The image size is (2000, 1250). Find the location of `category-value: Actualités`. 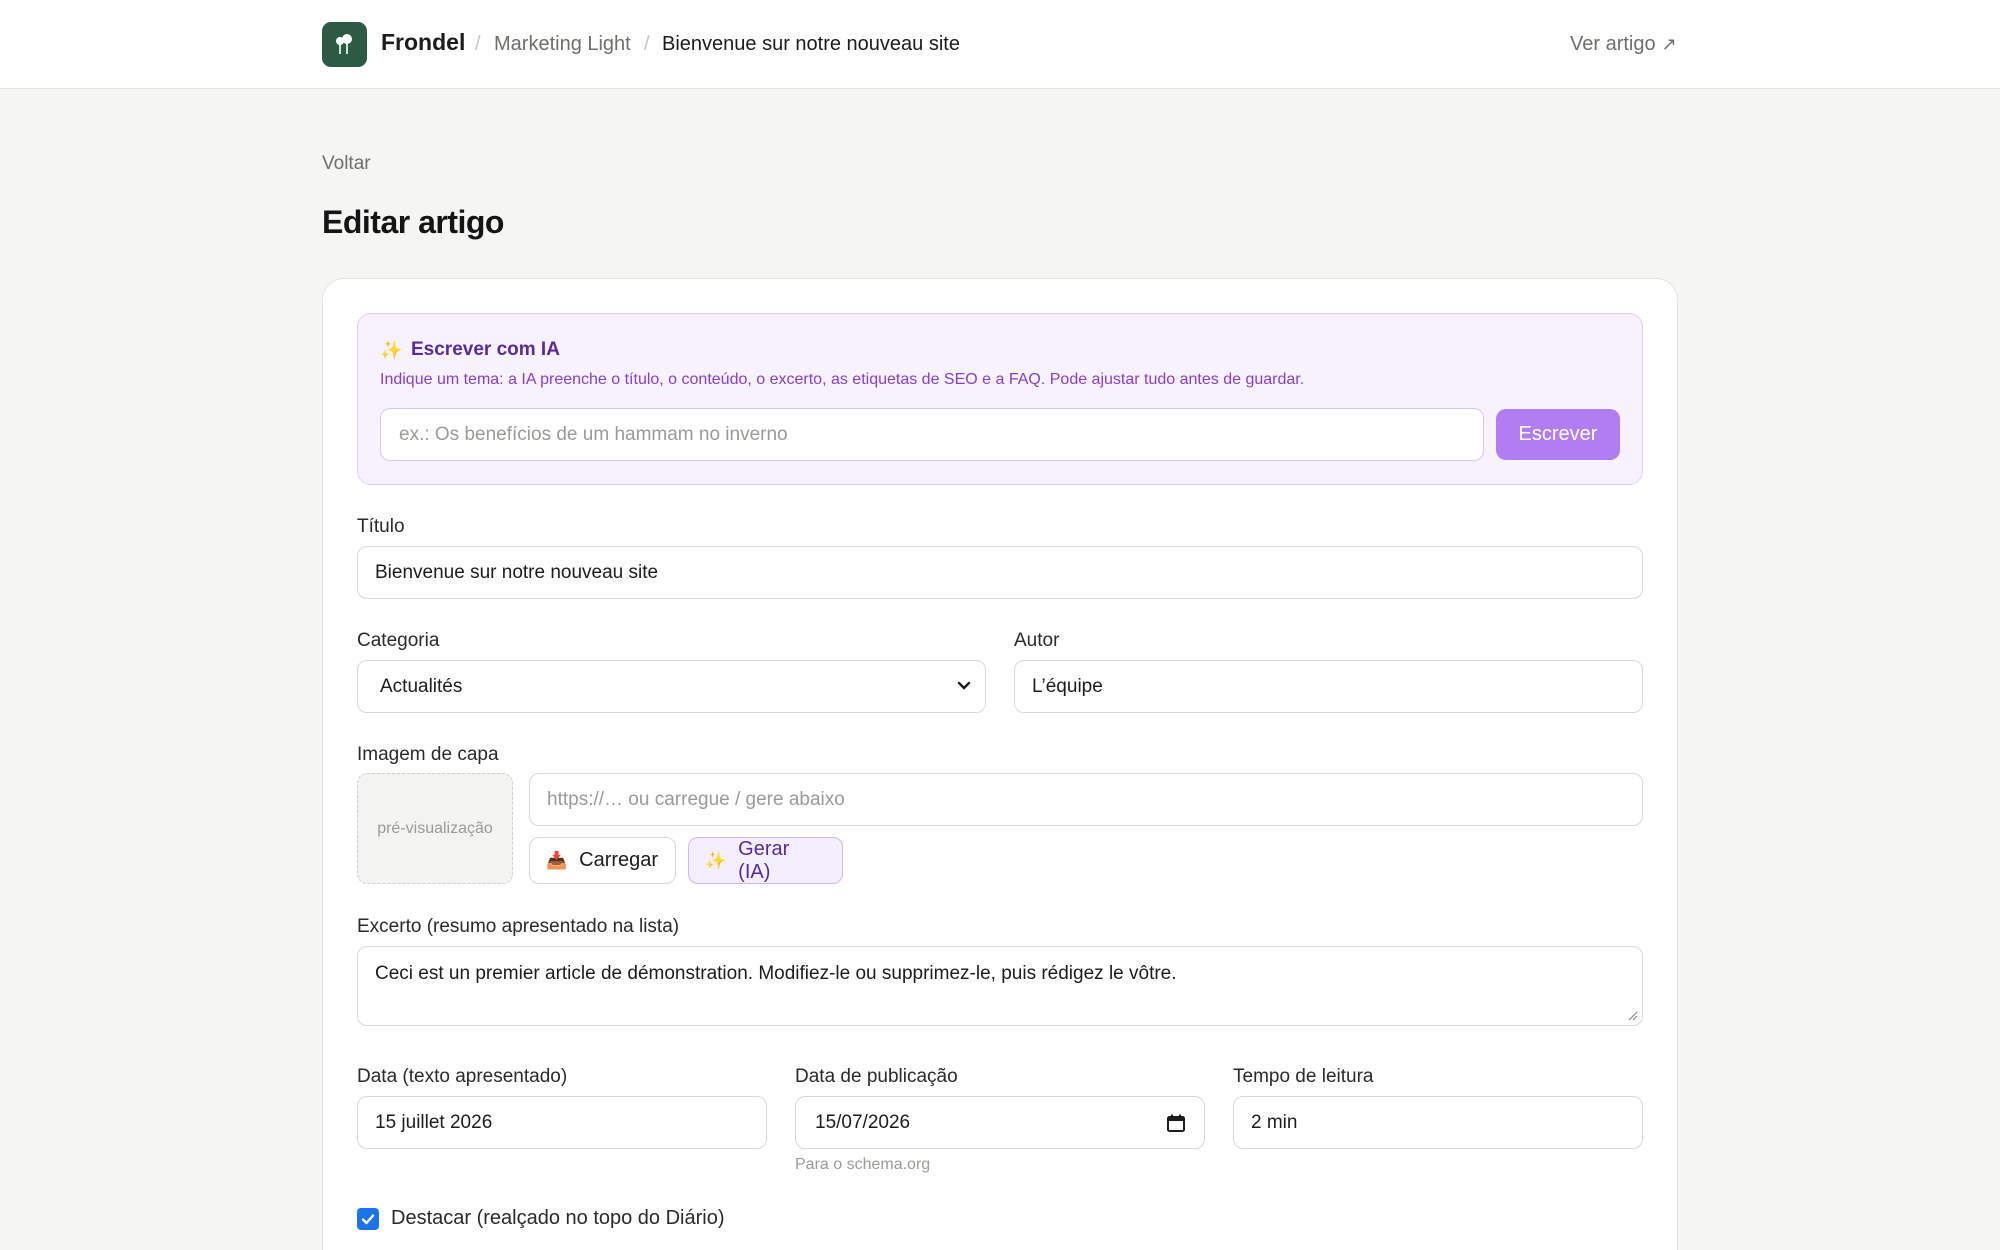

category-value: Actualités is located at coordinates (421, 686).